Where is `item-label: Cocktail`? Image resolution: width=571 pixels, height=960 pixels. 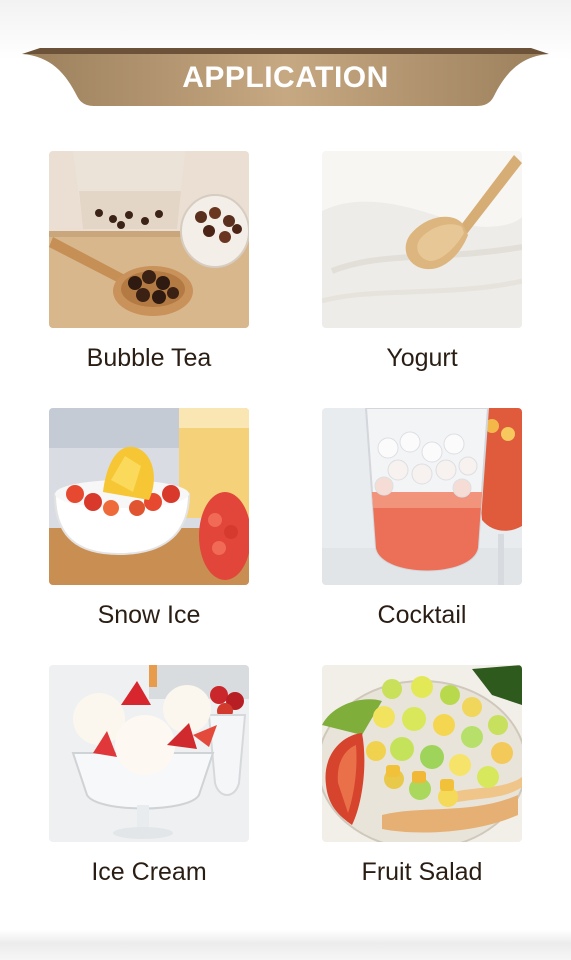
item-label: Cocktail is located at coordinates (422, 615).